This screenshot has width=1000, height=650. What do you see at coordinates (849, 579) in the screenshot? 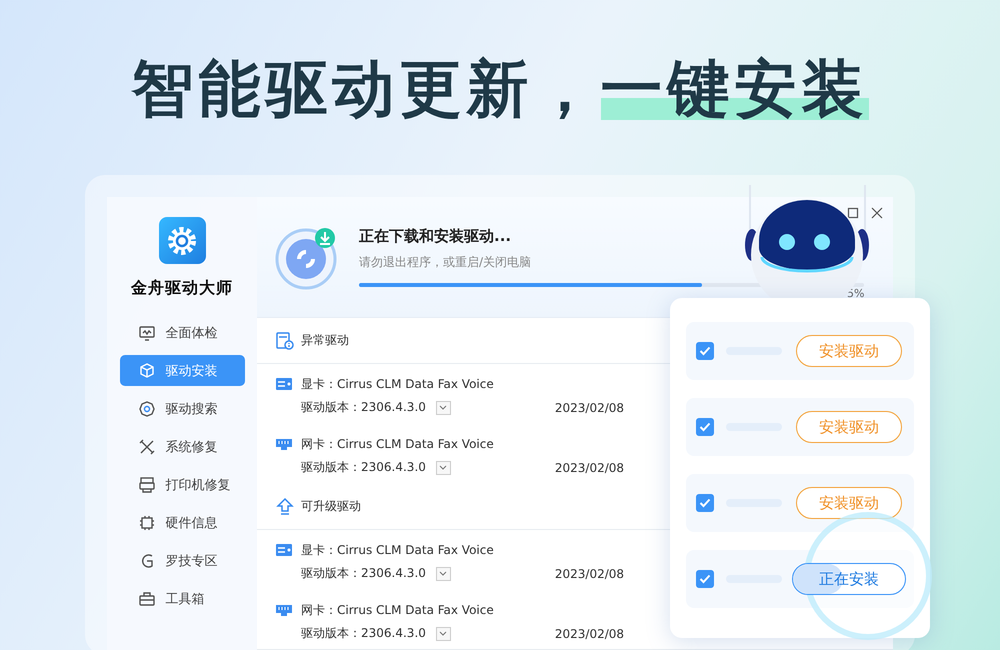
I see `installing-button: 正在安装` at bounding box center [849, 579].